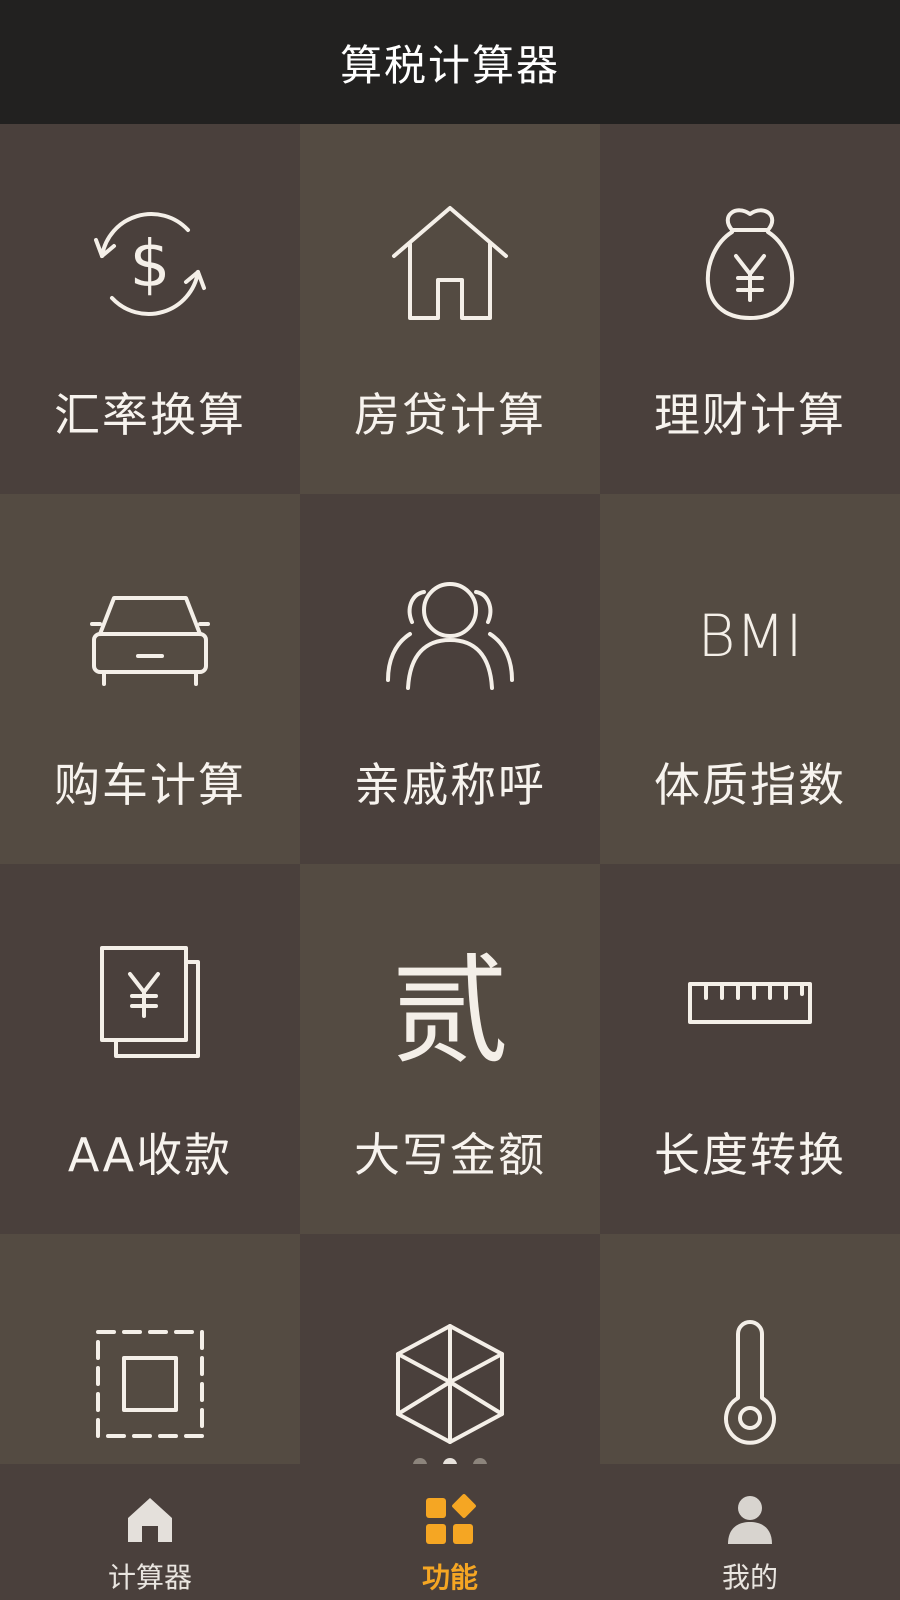  I want to click on svg-text: BMI, so click(749, 636).